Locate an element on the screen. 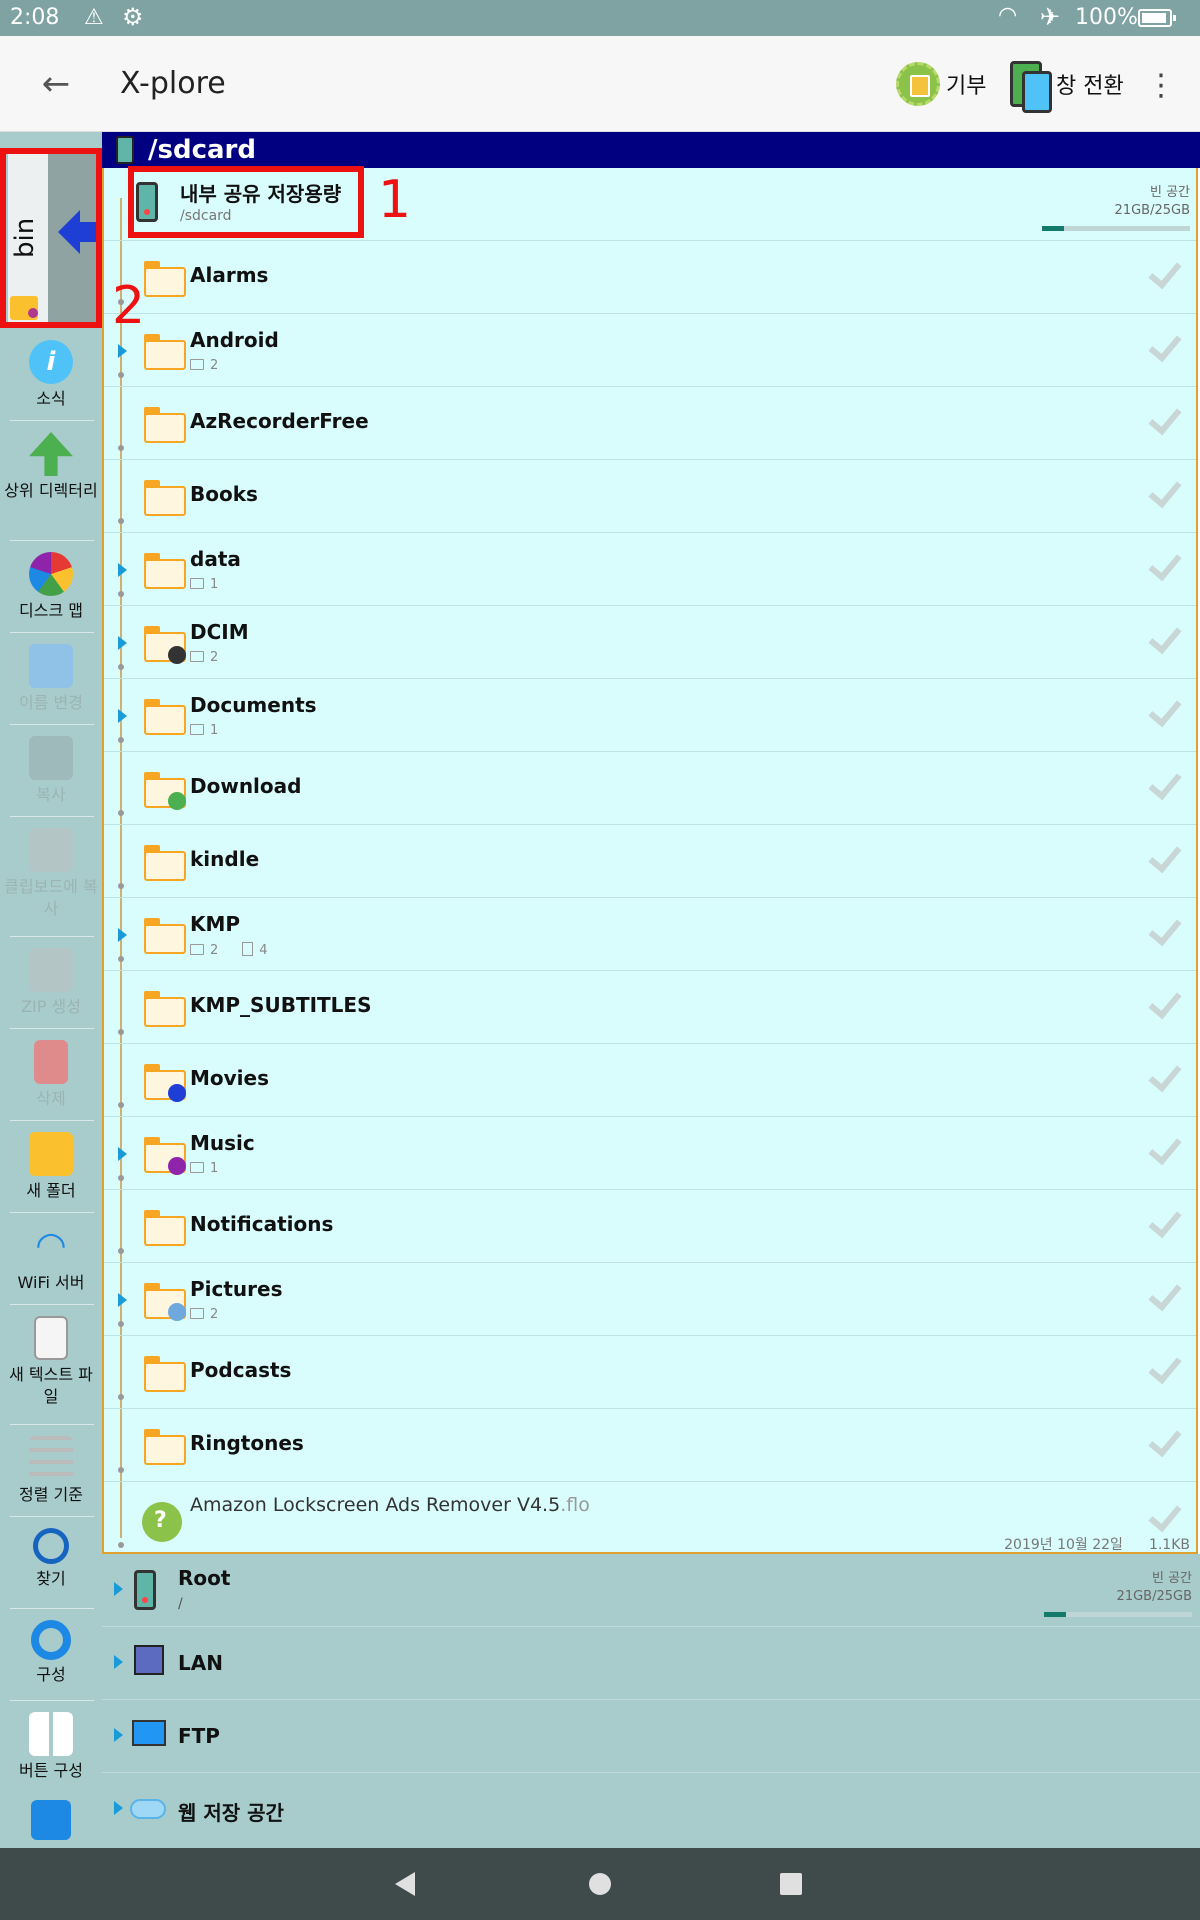  new-text-file-icon is located at coordinates (51, 1338).